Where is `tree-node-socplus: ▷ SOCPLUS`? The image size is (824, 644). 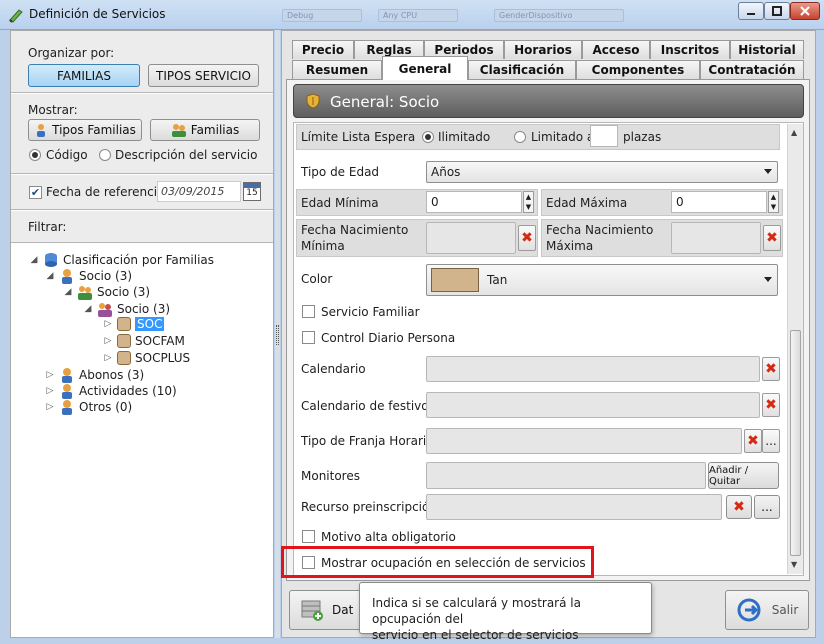 tree-node-socplus: ▷ SOCPLUS is located at coordinates (146, 358).